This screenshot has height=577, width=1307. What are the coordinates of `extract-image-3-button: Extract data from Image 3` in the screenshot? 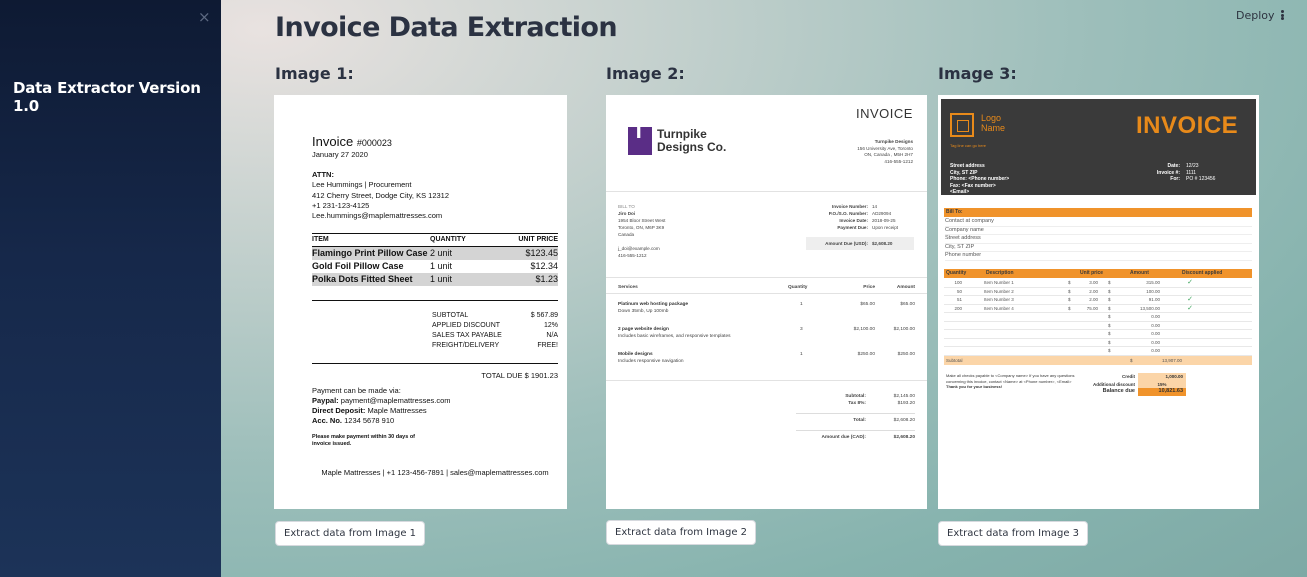 It's located at (1013, 533).